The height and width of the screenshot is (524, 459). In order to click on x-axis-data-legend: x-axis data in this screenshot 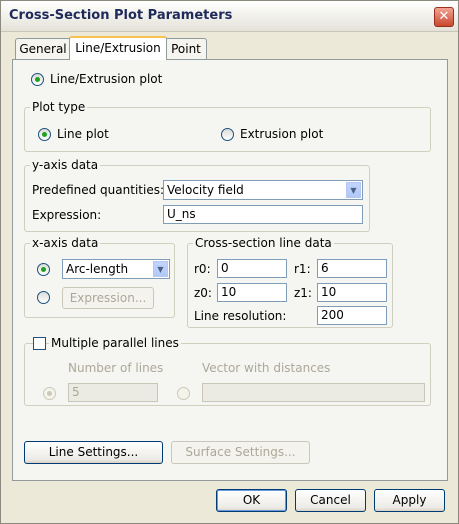, I will do `click(65, 243)`.